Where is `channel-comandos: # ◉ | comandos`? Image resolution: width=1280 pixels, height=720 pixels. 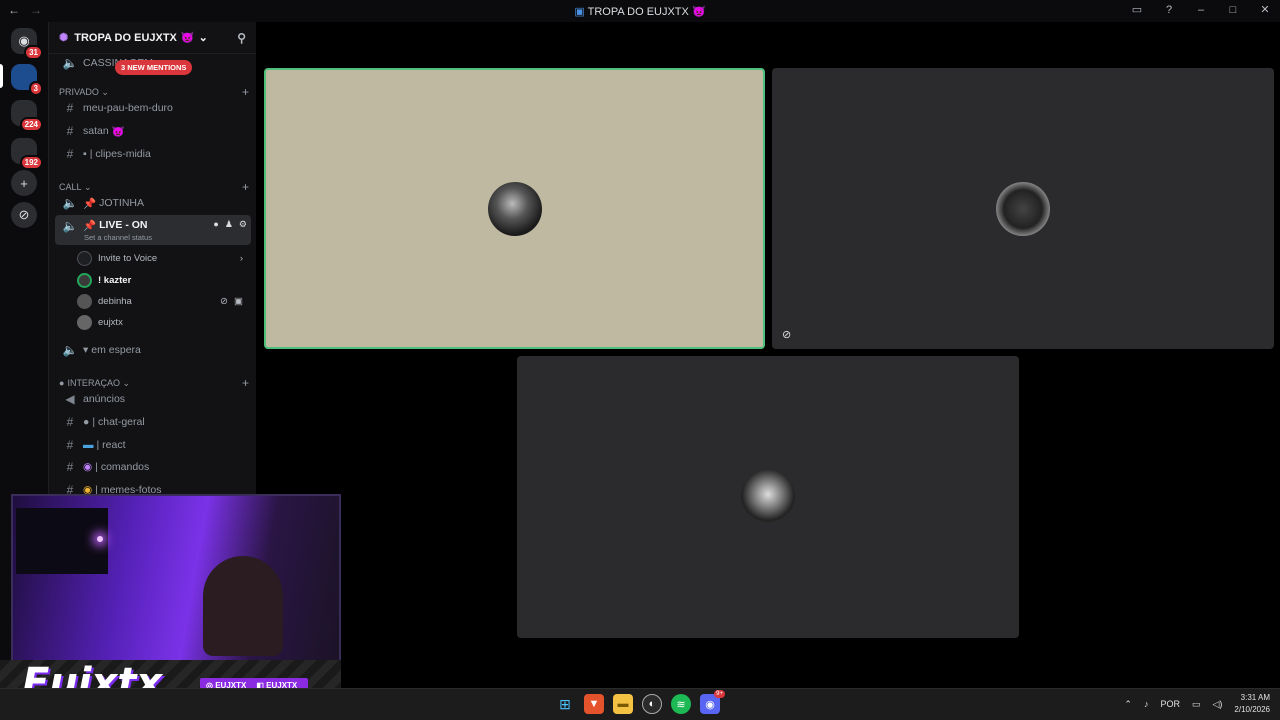
channel-comandos: # ◉ | comandos is located at coordinates (153, 467).